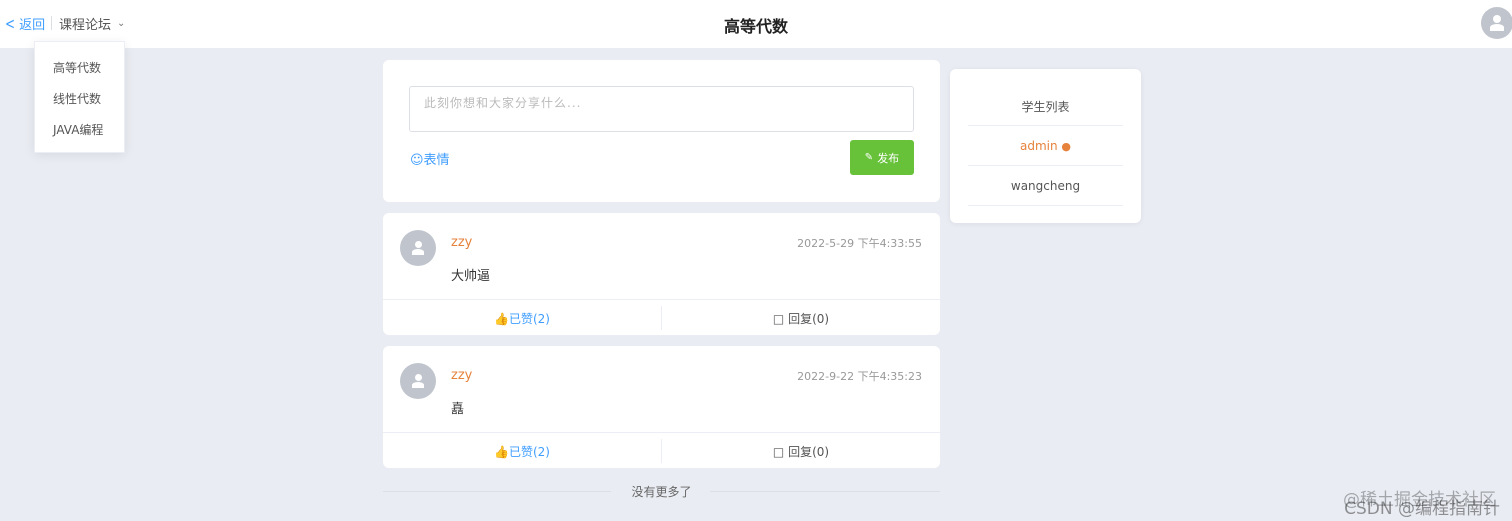  What do you see at coordinates (1045, 107) in the screenshot?
I see `student-list-title: 学生列表` at bounding box center [1045, 107].